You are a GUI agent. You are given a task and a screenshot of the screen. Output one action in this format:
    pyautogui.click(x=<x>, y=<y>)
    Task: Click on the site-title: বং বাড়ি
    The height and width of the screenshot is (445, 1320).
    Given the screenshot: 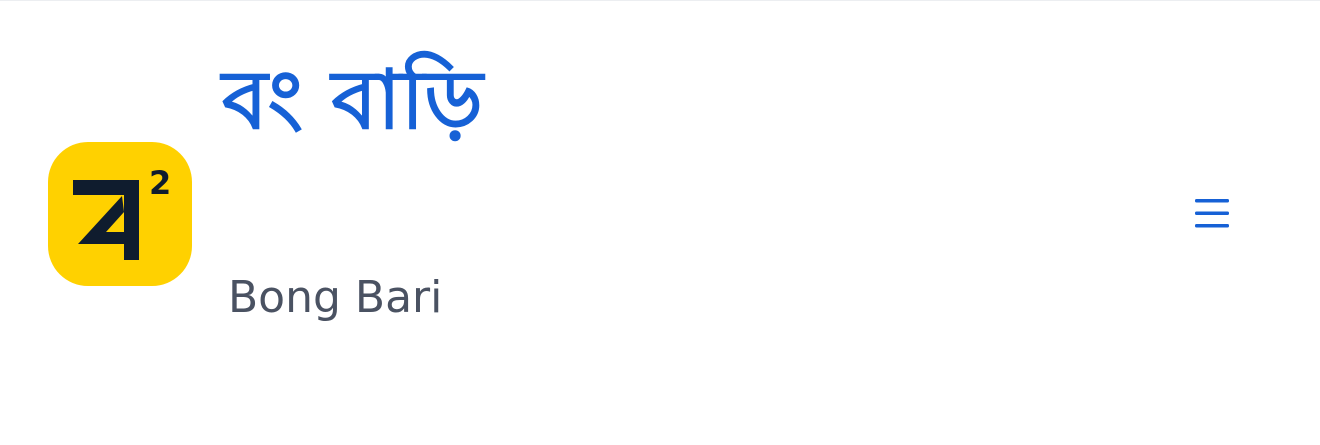 What is the action you would take?
    pyautogui.click(x=352, y=101)
    